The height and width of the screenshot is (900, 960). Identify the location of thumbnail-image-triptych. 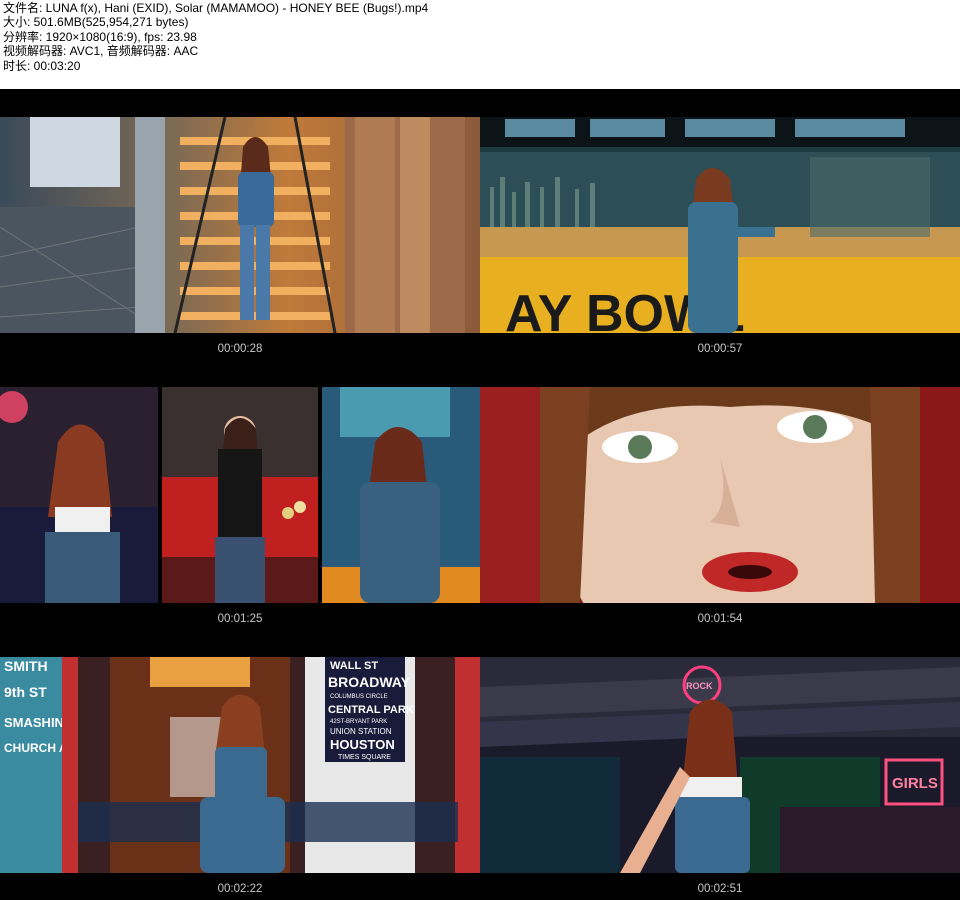
(240, 495).